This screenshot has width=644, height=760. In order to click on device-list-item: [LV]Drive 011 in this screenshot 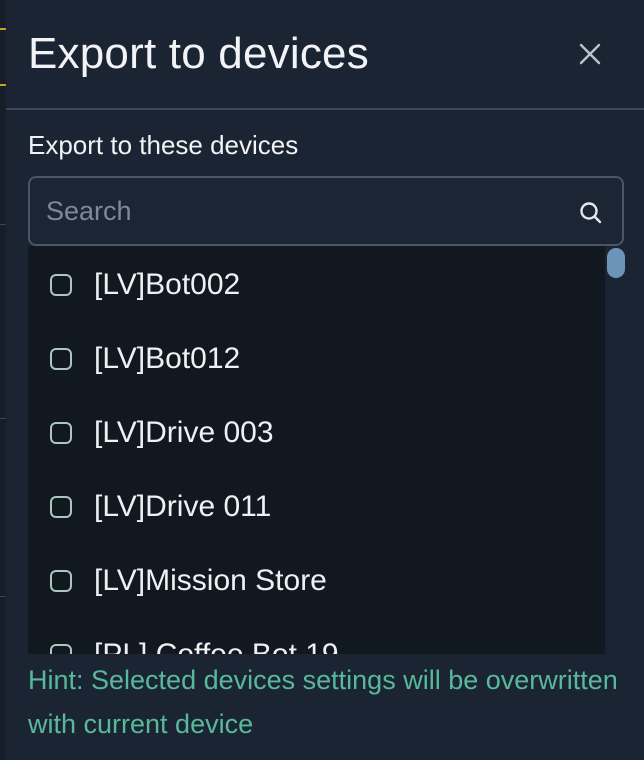, I will do `click(316, 507)`.